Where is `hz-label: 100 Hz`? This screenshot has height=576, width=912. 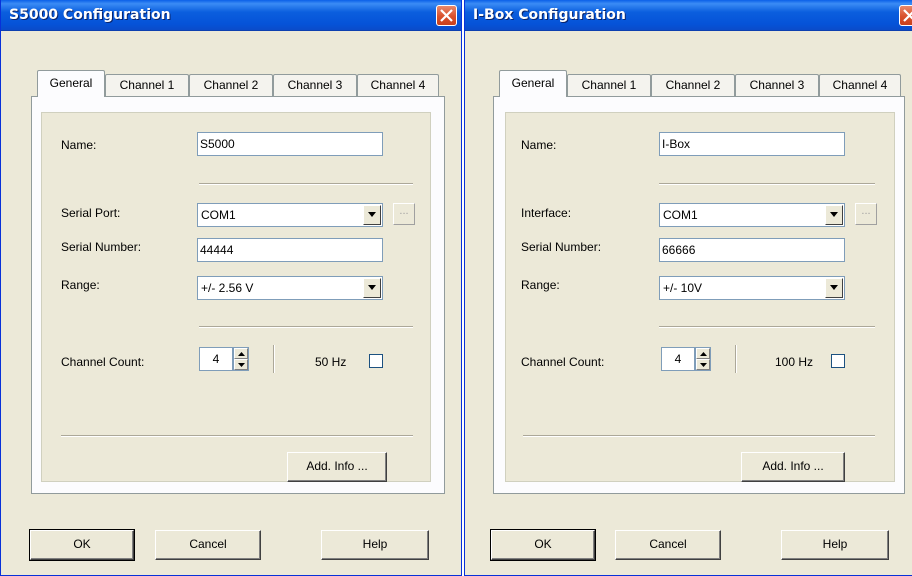 hz-label: 100 Hz is located at coordinates (794, 362).